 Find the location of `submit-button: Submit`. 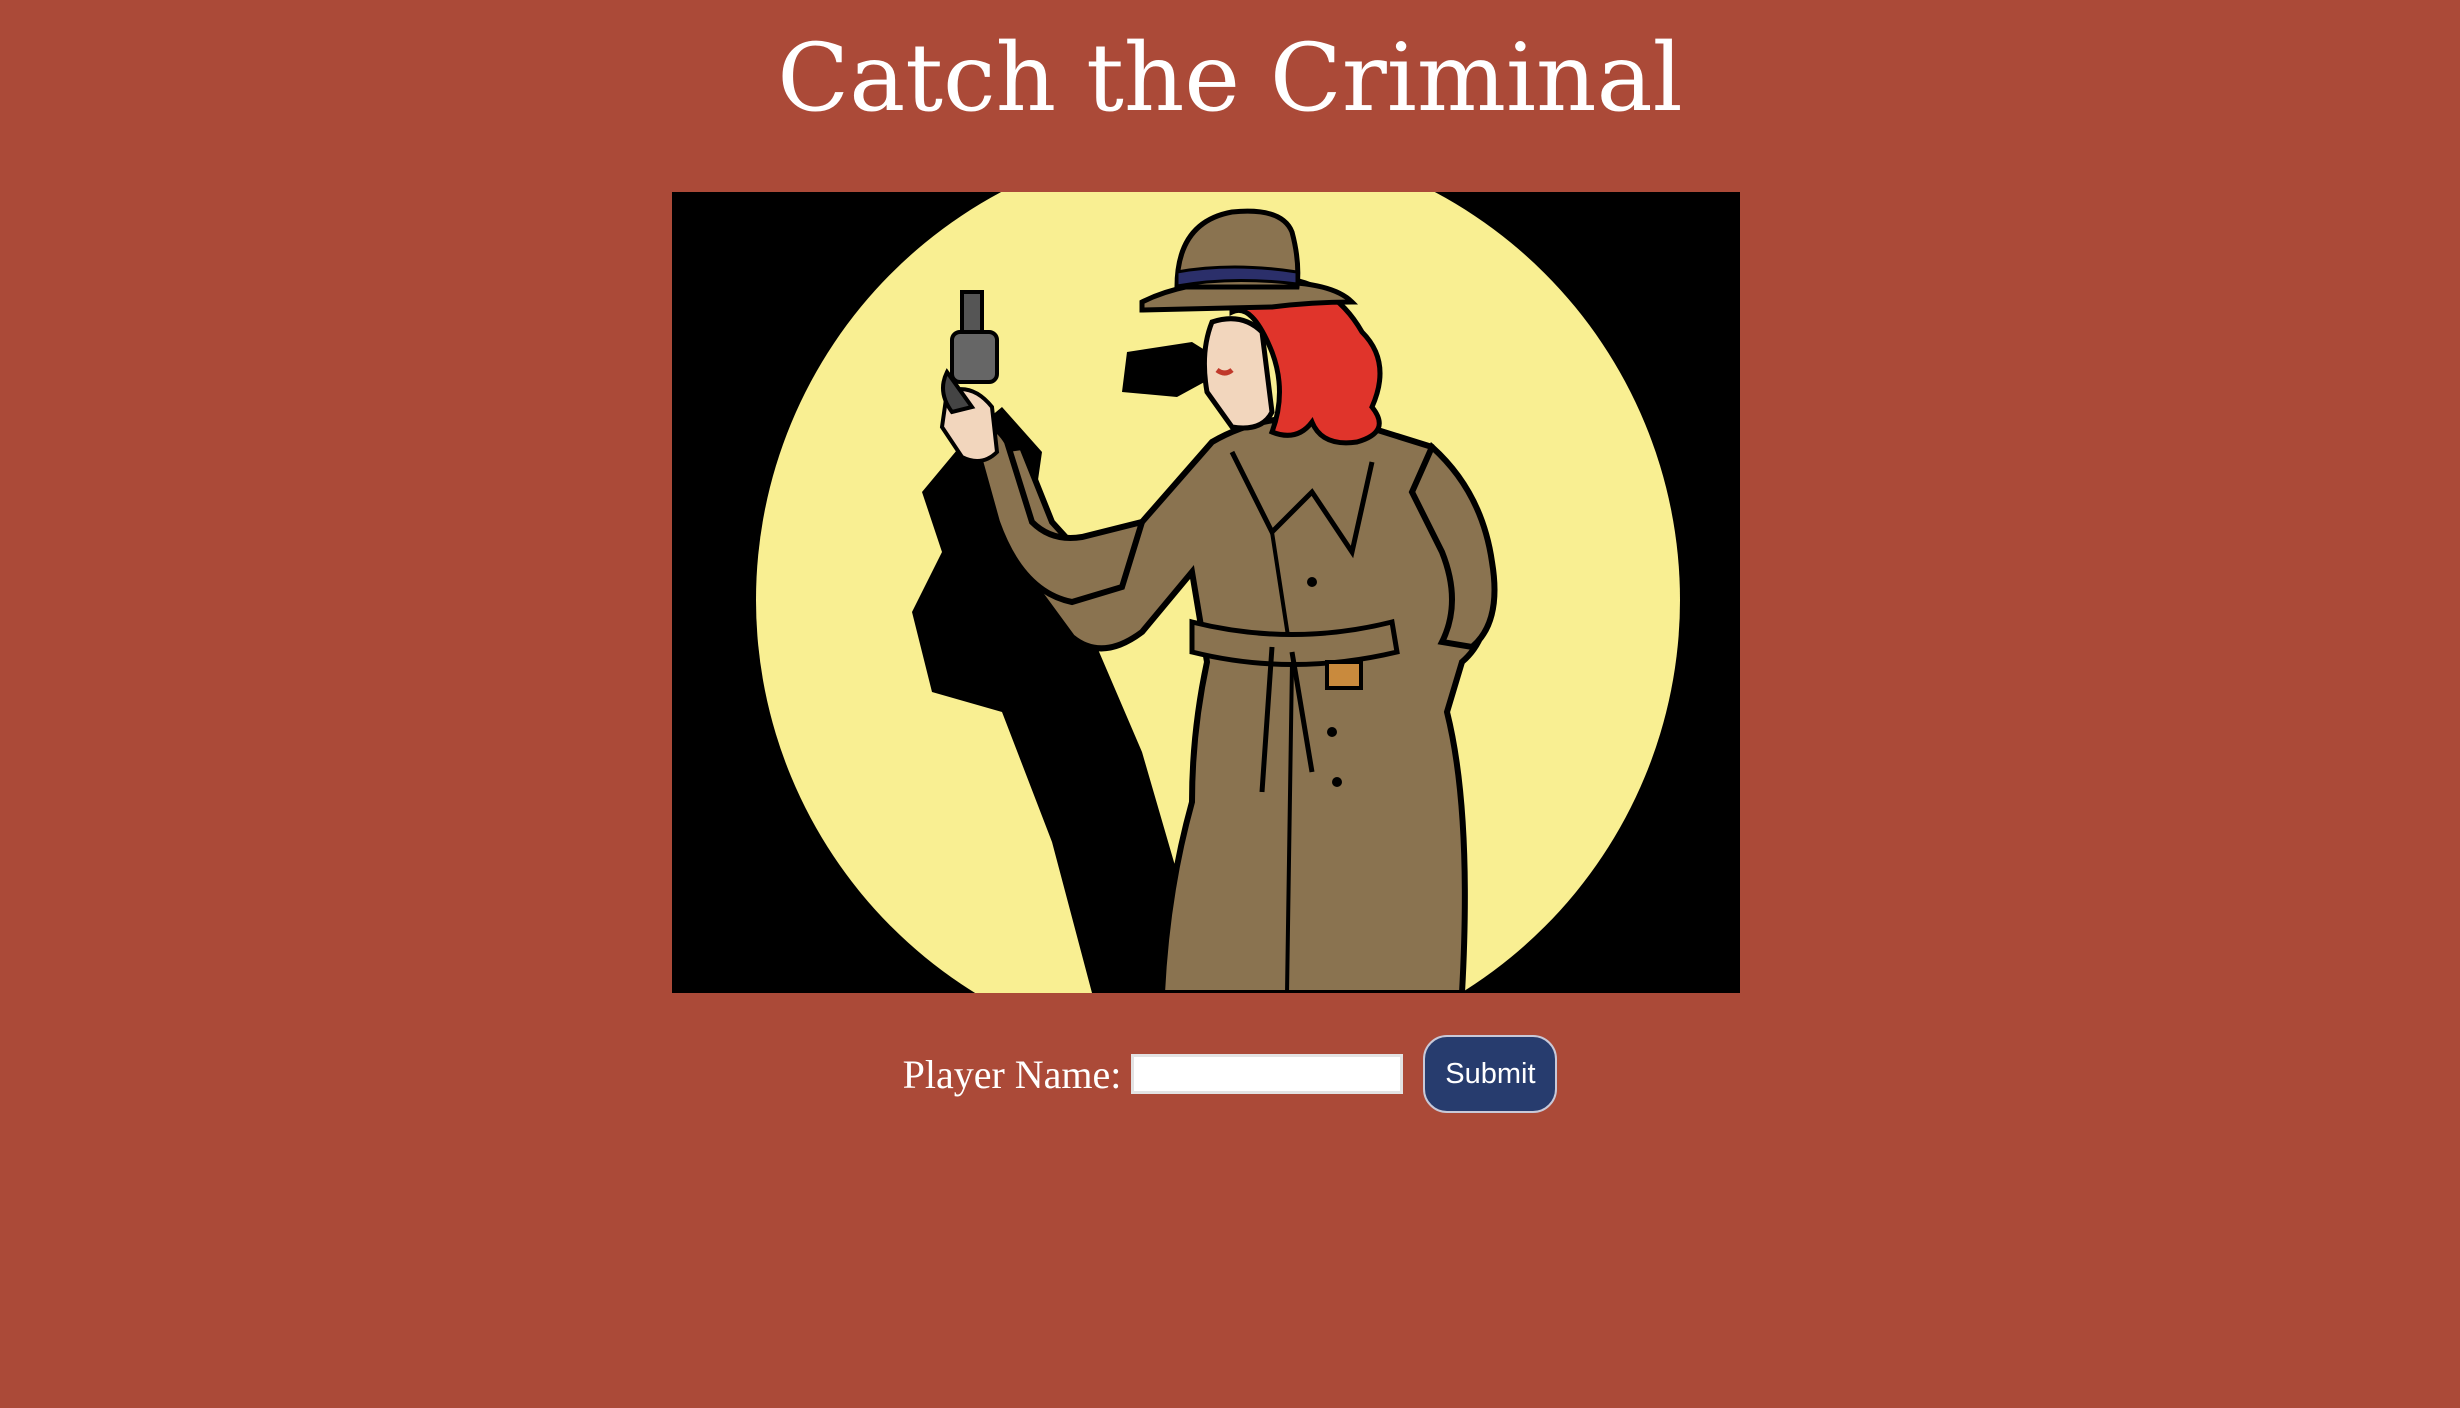

submit-button: Submit is located at coordinates (1490, 1074).